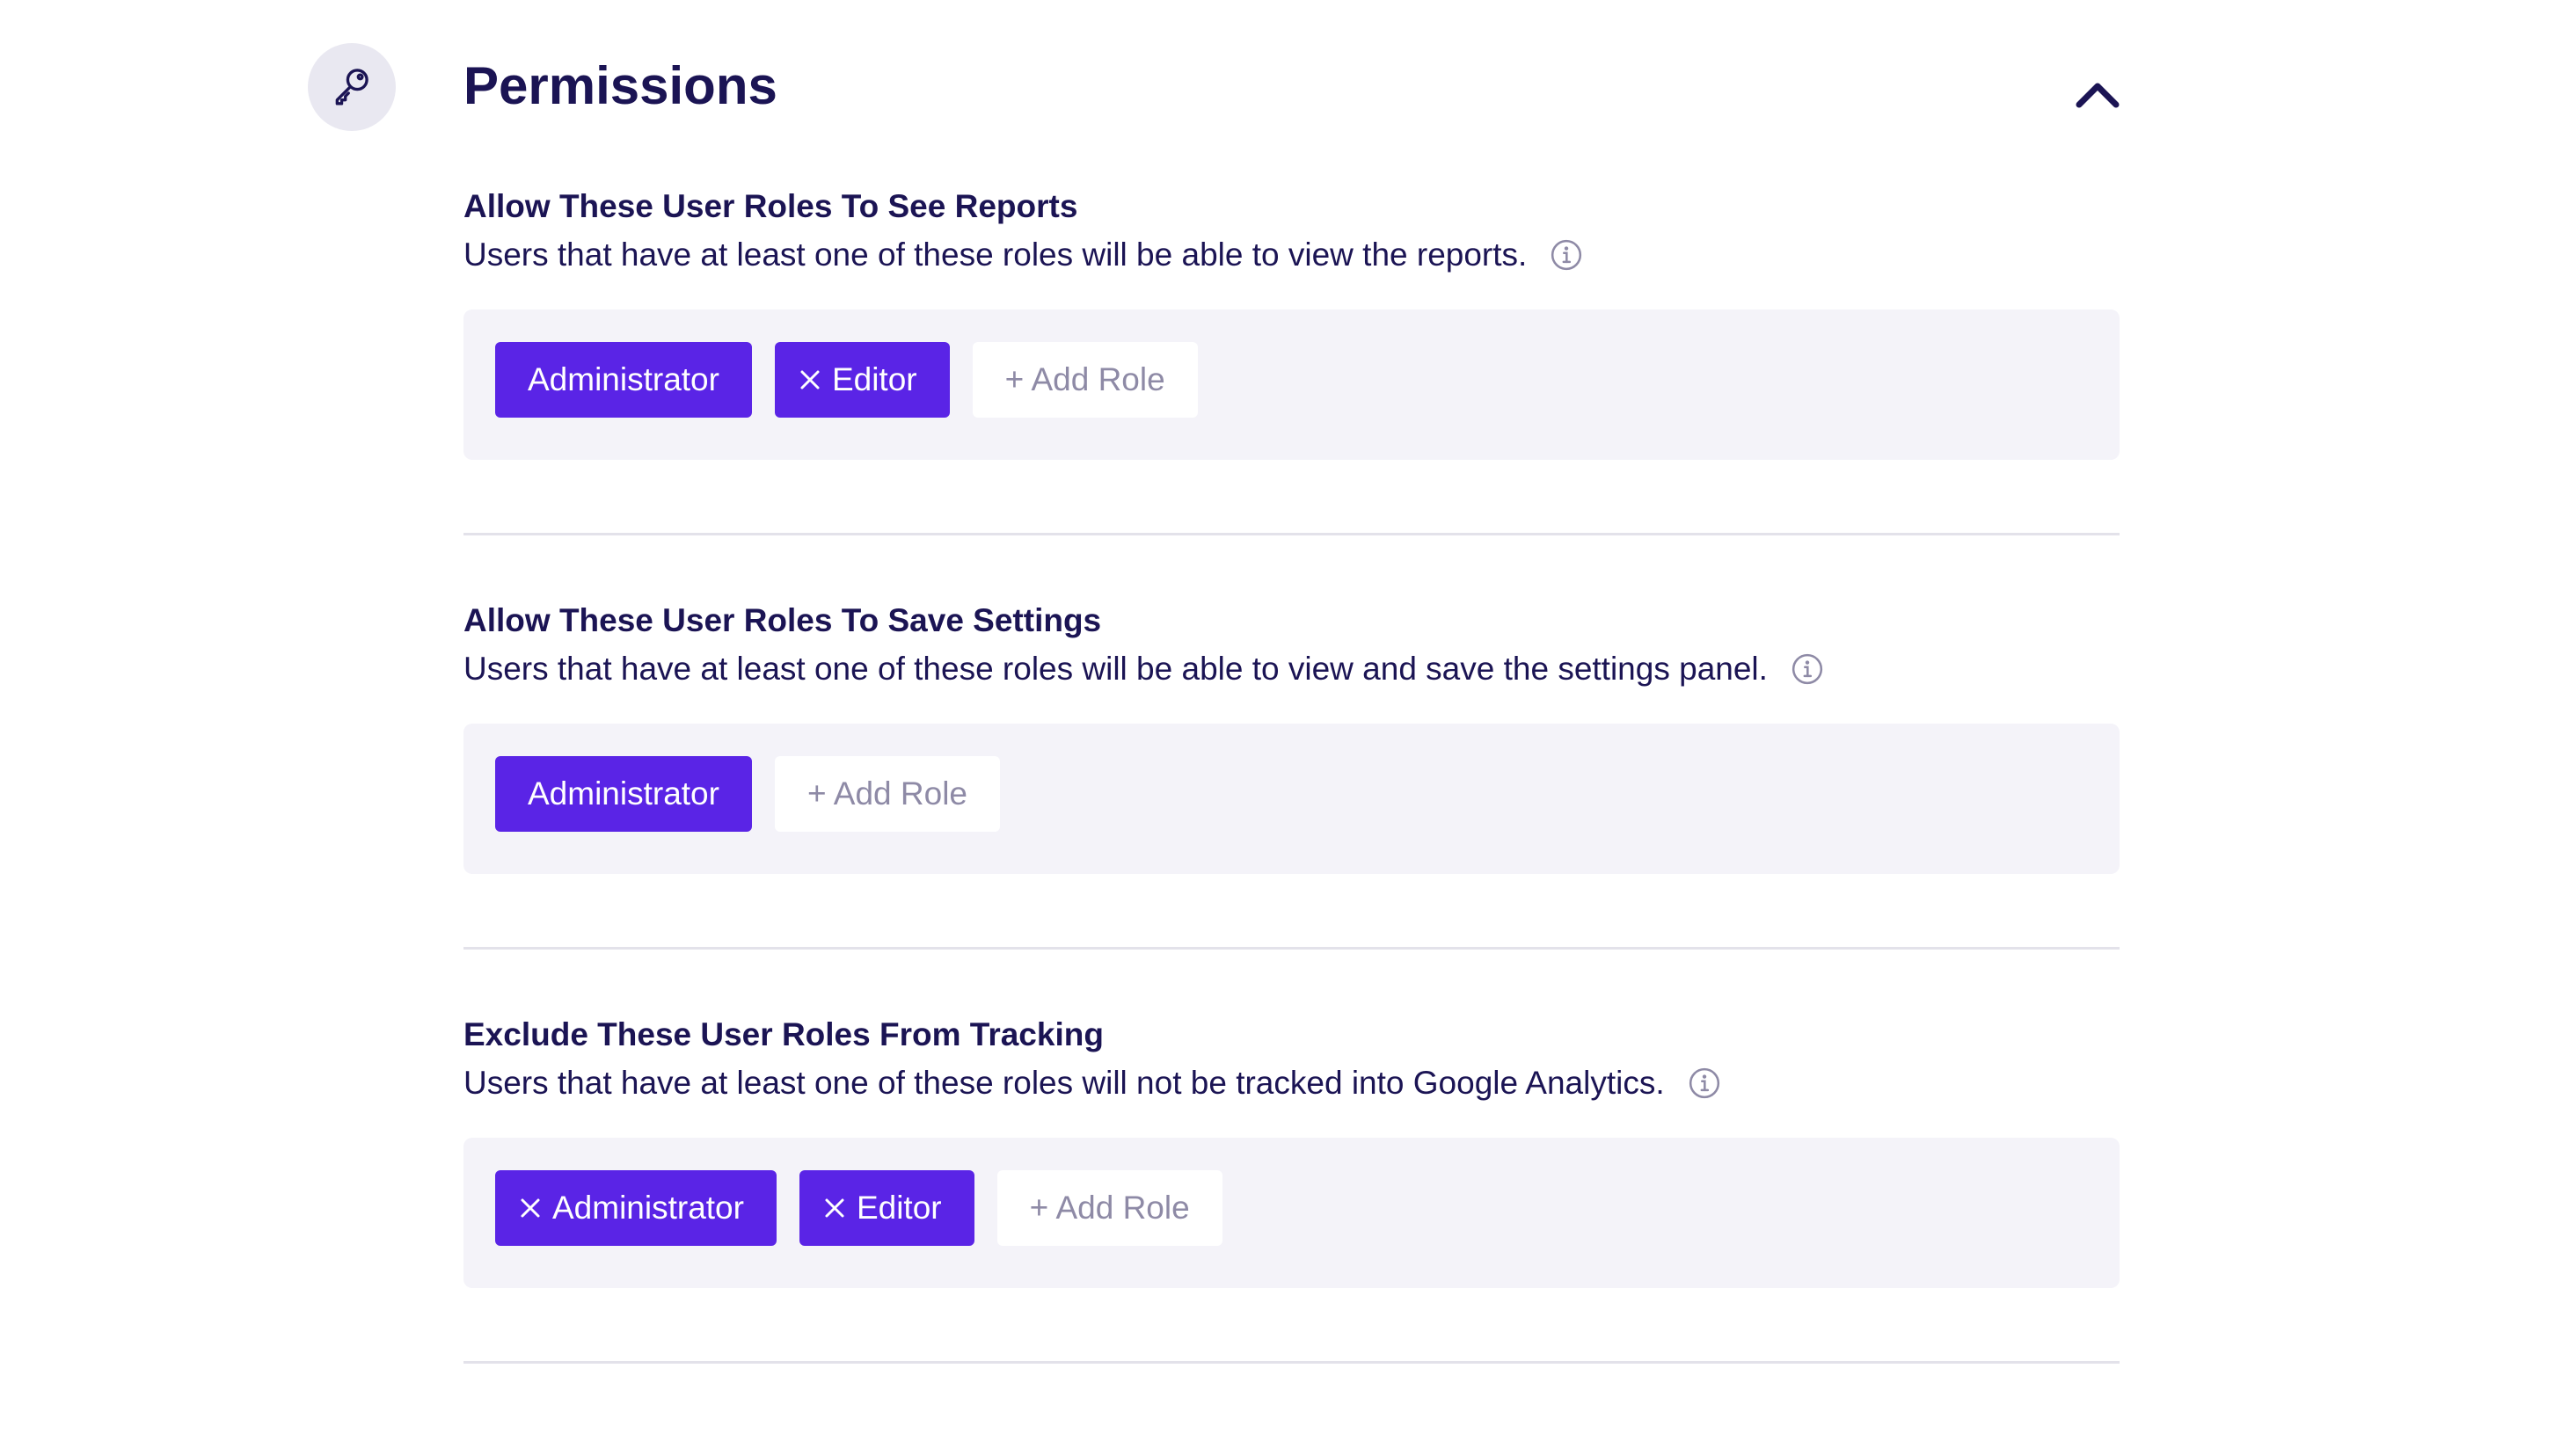  What do you see at coordinates (620, 85) in the screenshot?
I see `panel-title: Permissions` at bounding box center [620, 85].